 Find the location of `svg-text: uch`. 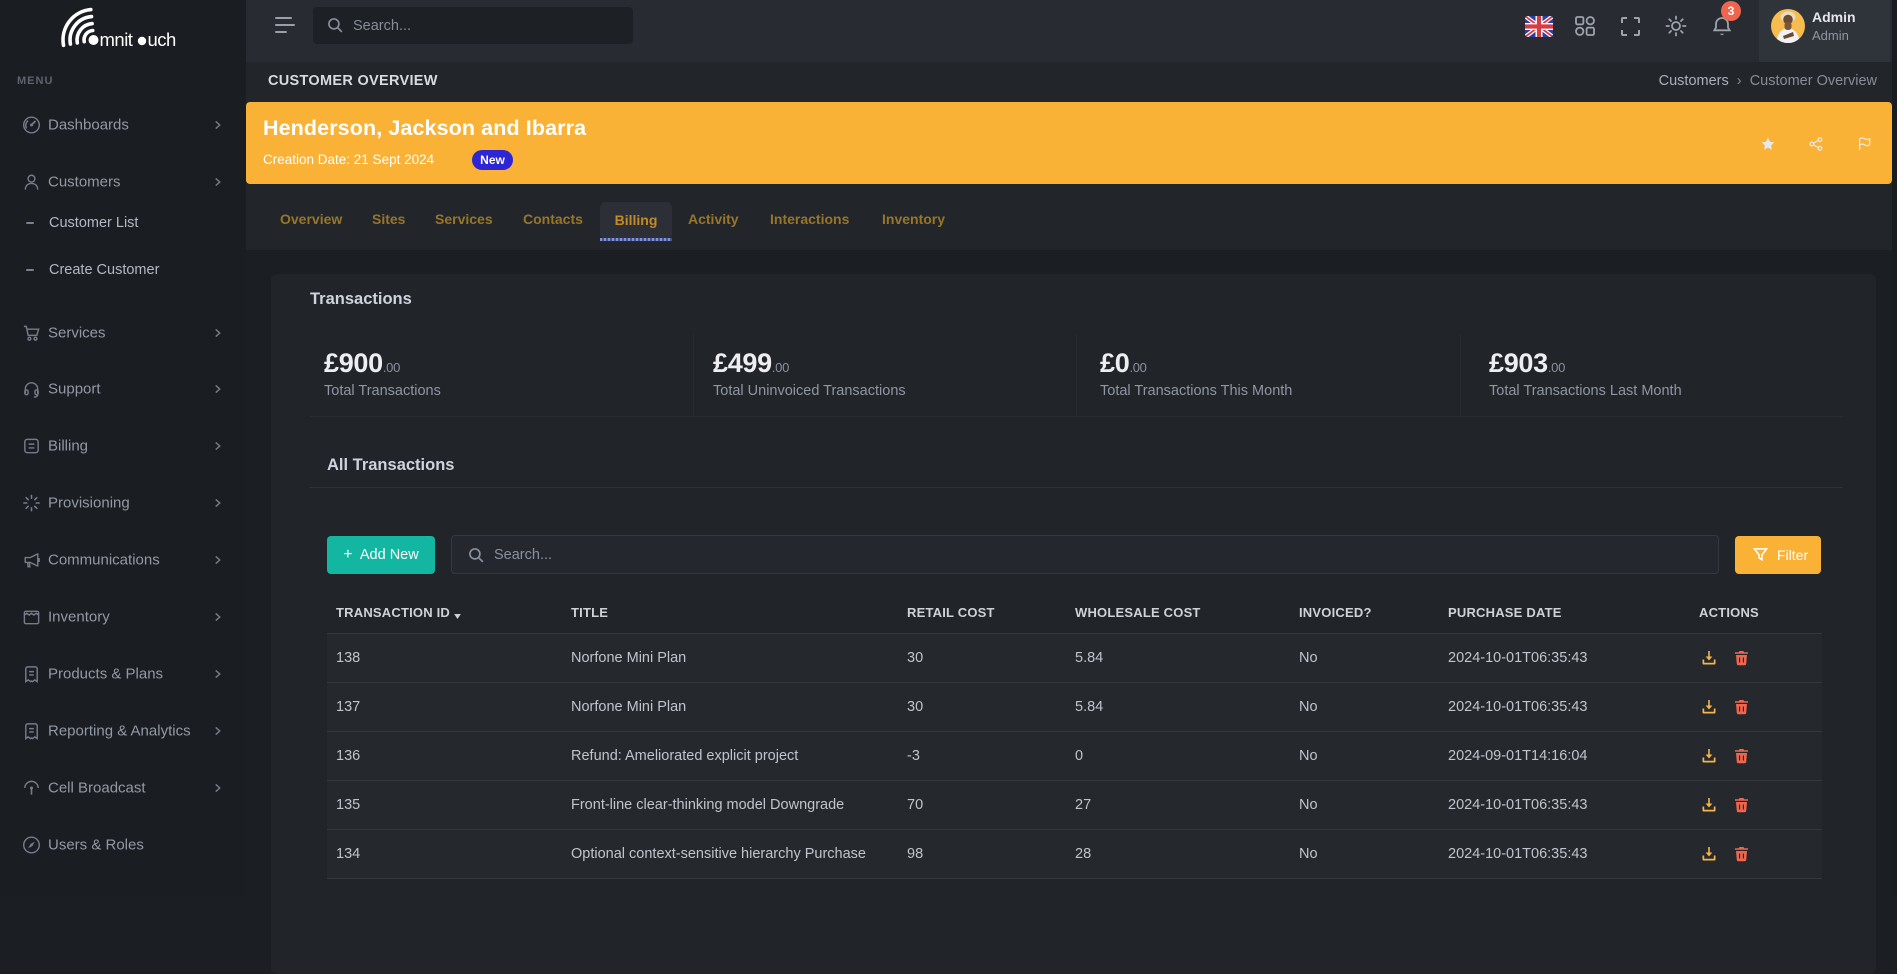

svg-text: uch is located at coordinates (162, 39).